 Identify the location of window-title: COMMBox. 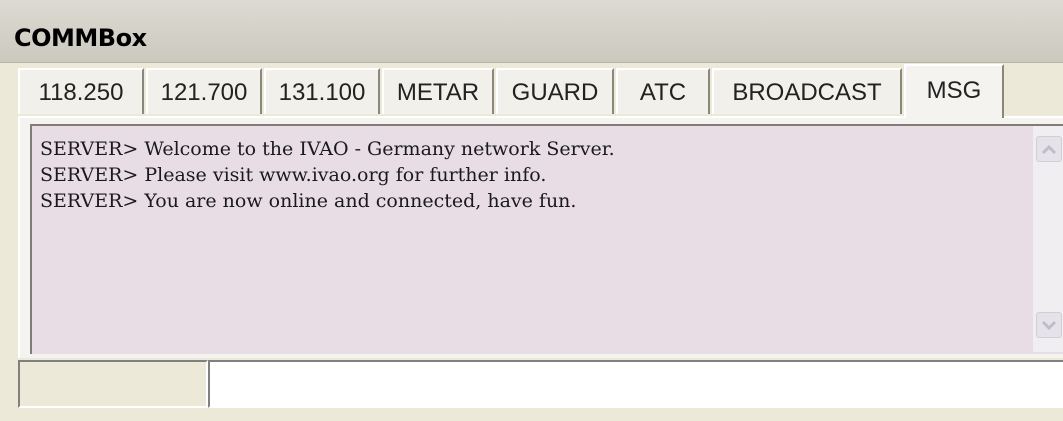
(80, 38).